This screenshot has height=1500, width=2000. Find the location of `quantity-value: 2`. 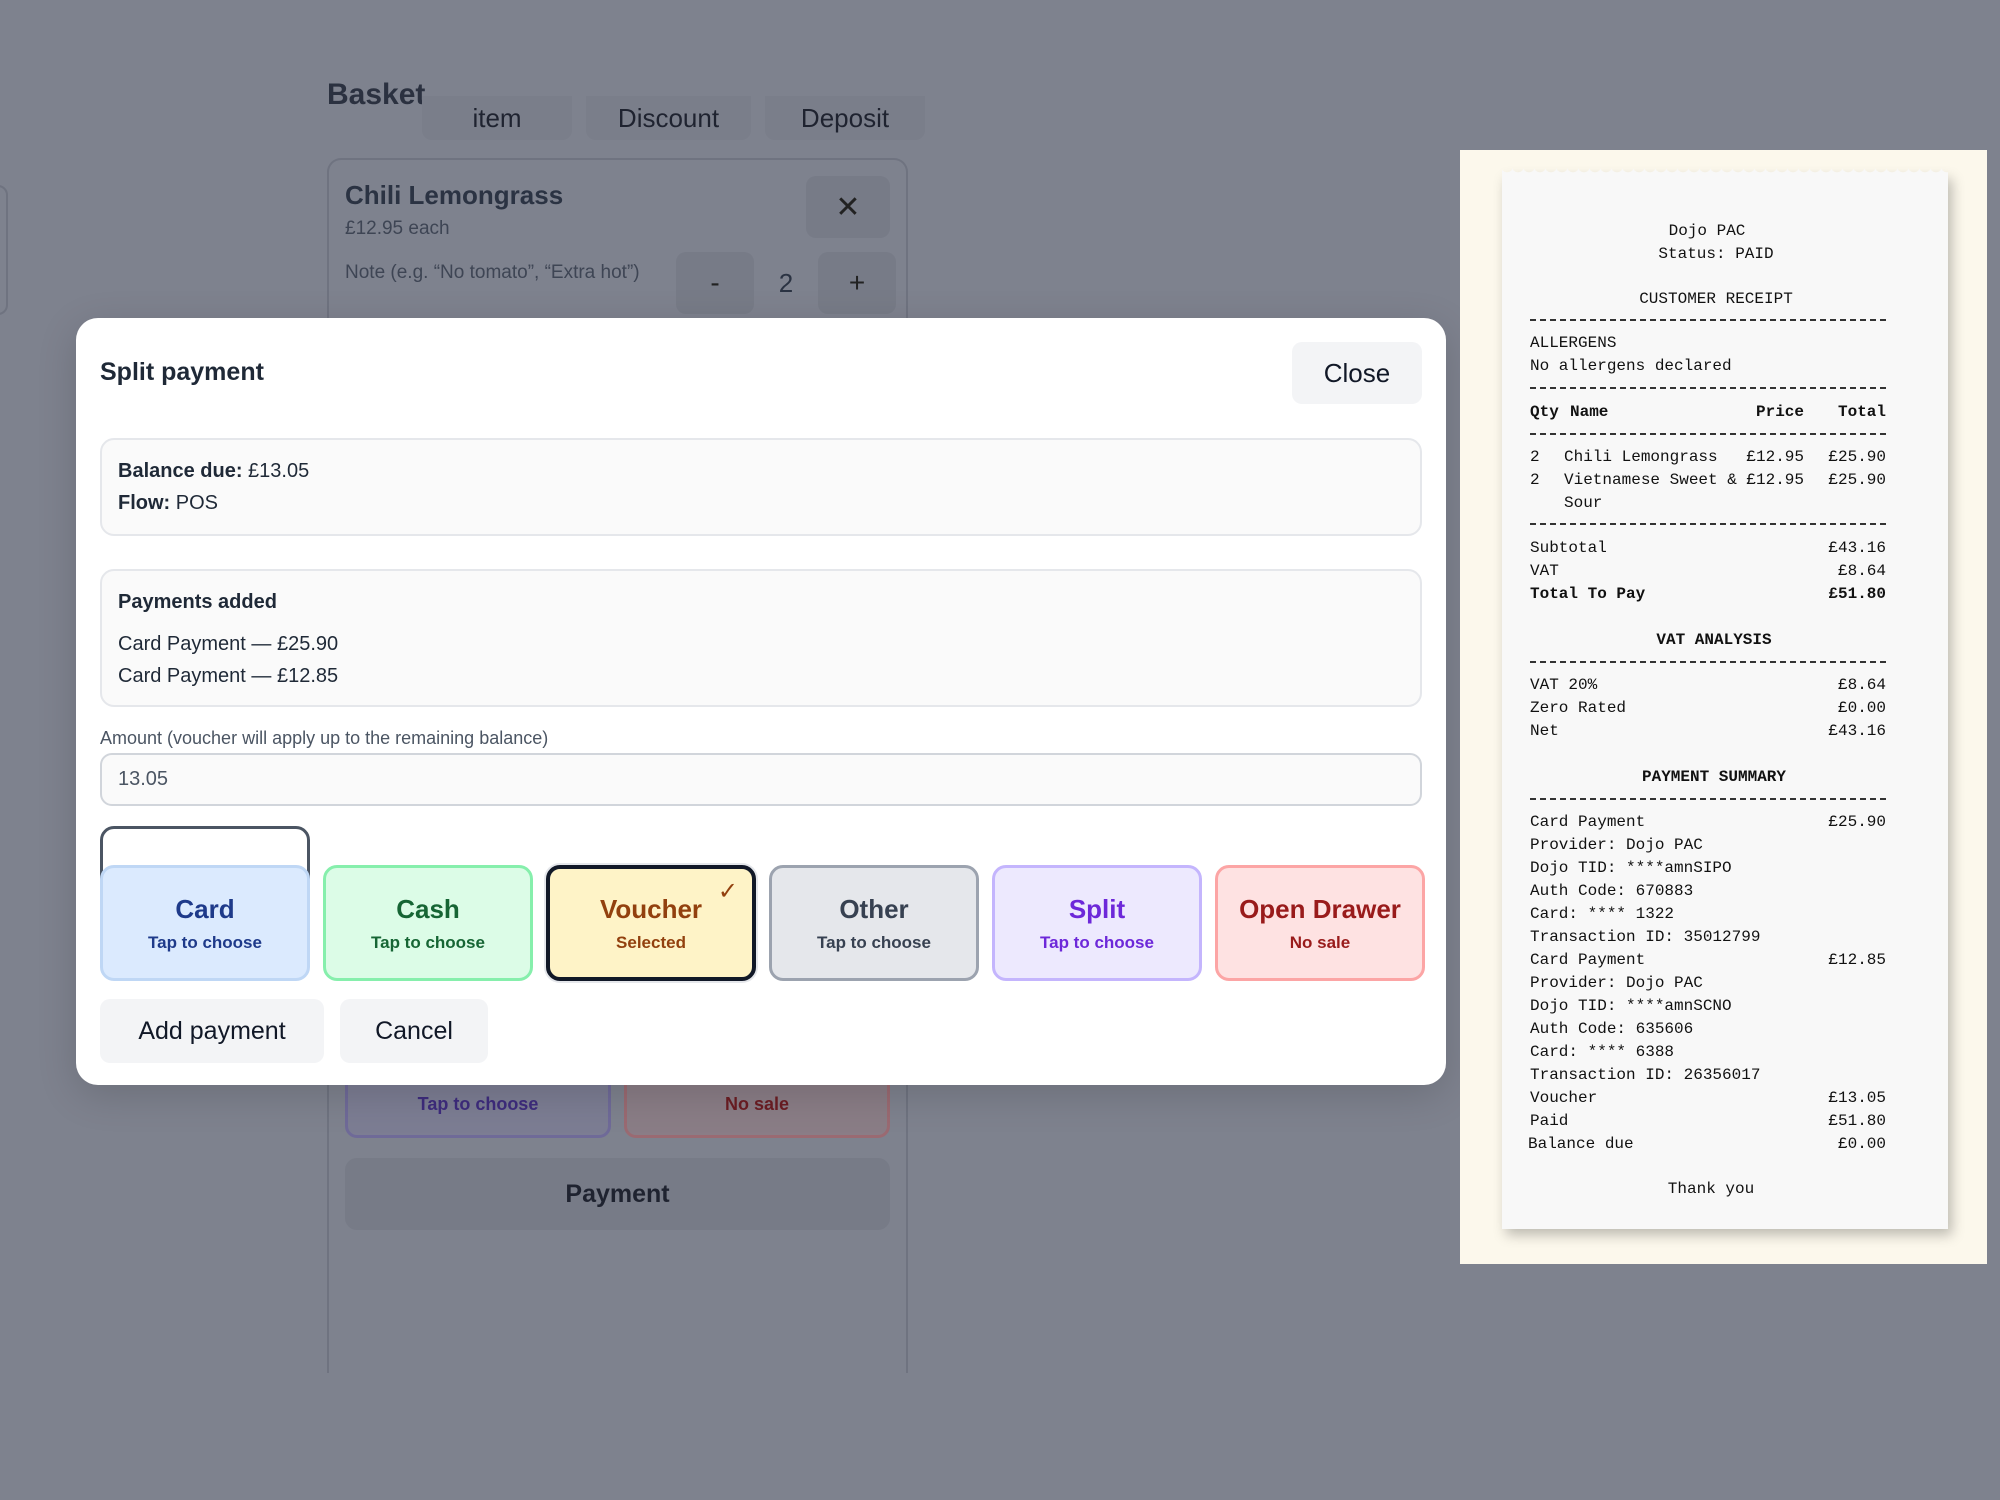

quantity-value: 2 is located at coordinates (786, 282).